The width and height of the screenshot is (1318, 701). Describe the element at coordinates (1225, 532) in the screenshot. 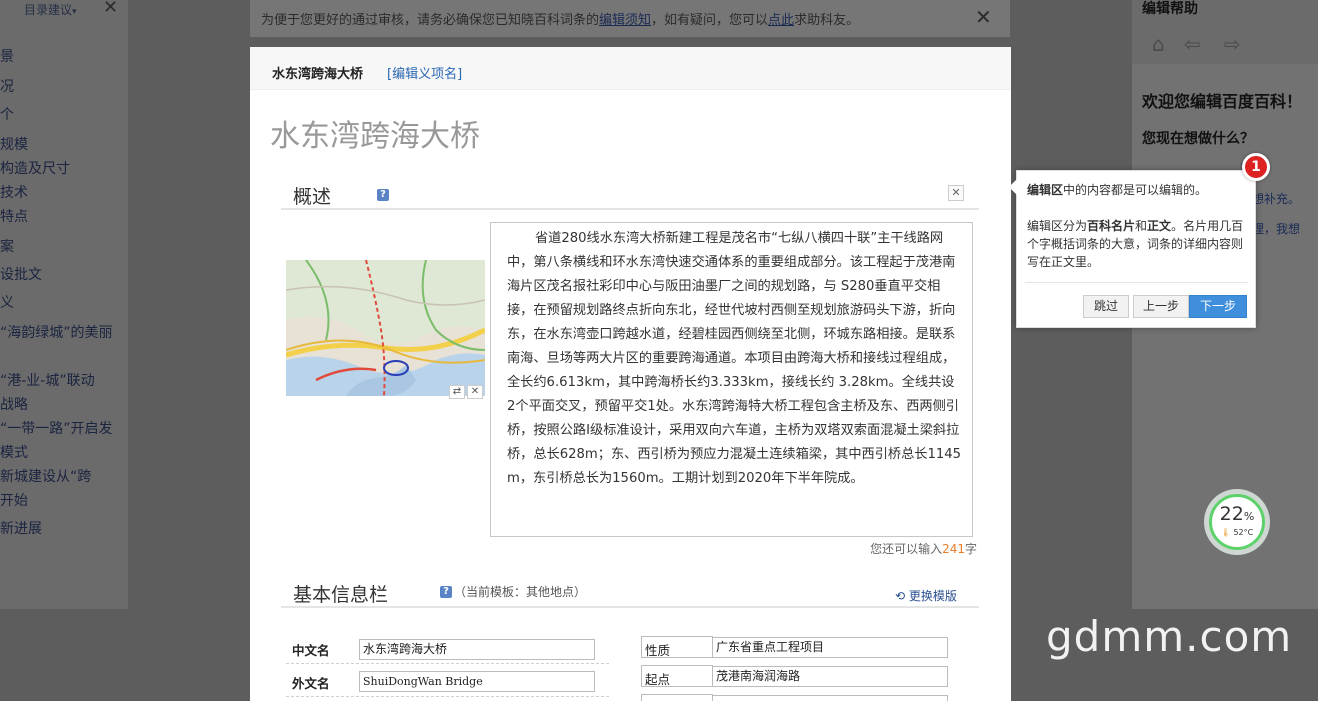

I see `thermometer-icon: 🌡` at that location.